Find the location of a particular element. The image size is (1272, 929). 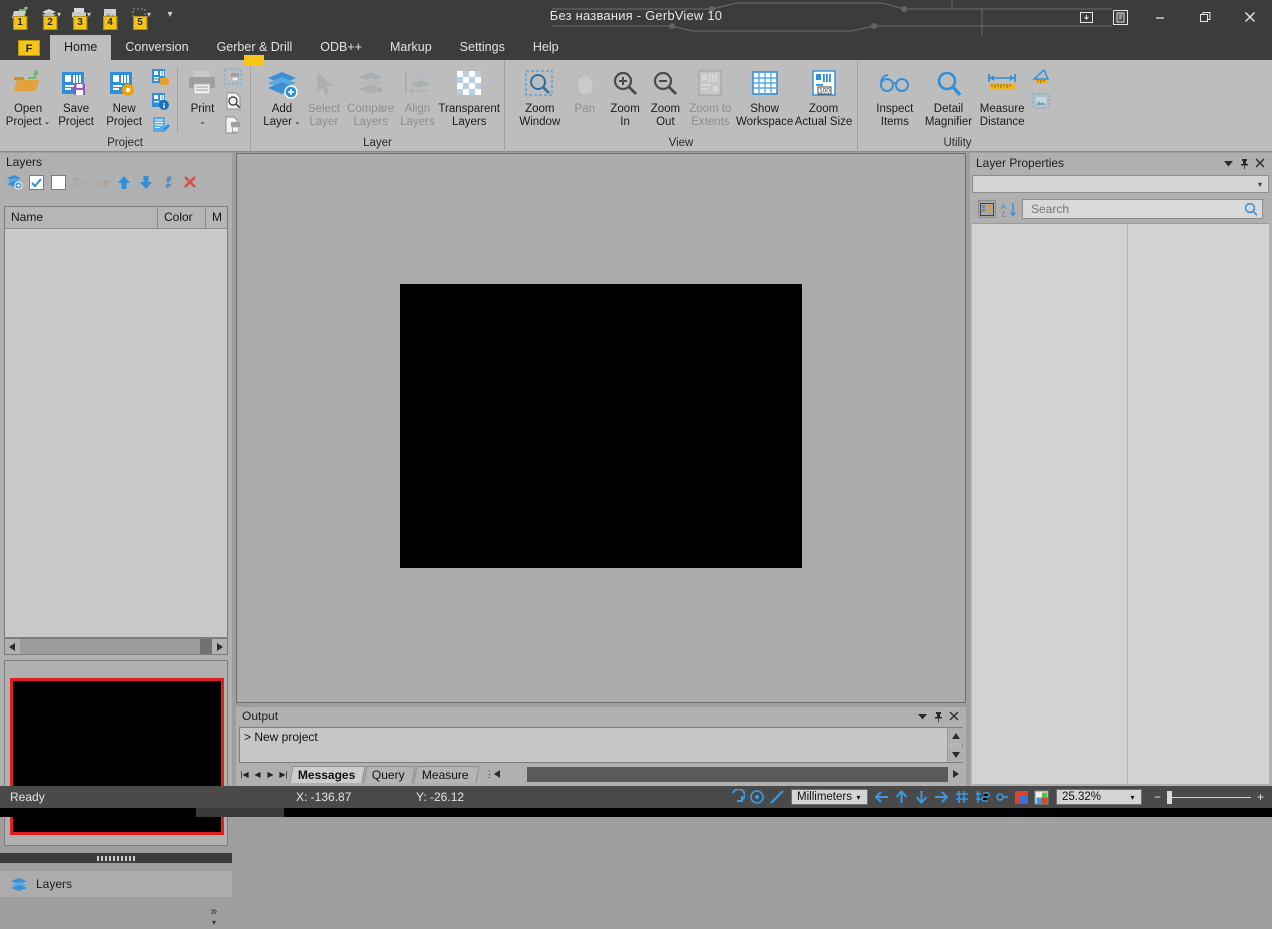

zoom-out-button: Zoom Out is located at coordinates (665, 98).